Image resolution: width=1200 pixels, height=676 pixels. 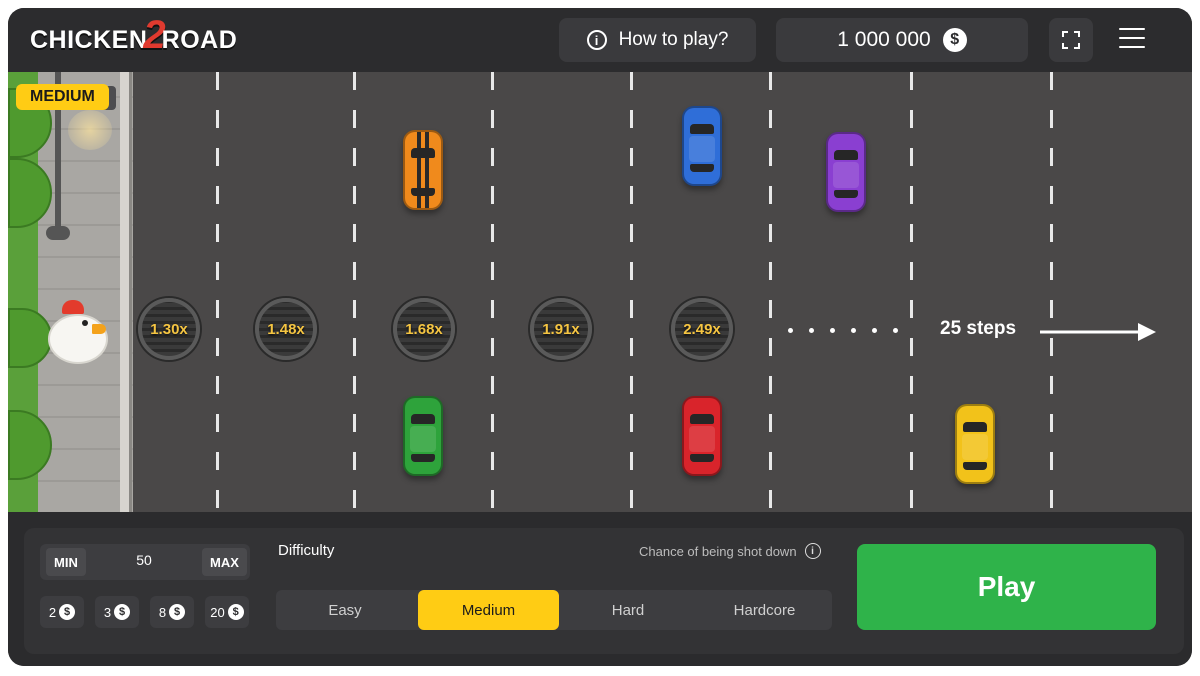 What do you see at coordinates (702, 436) in the screenshot?
I see `car-red` at bounding box center [702, 436].